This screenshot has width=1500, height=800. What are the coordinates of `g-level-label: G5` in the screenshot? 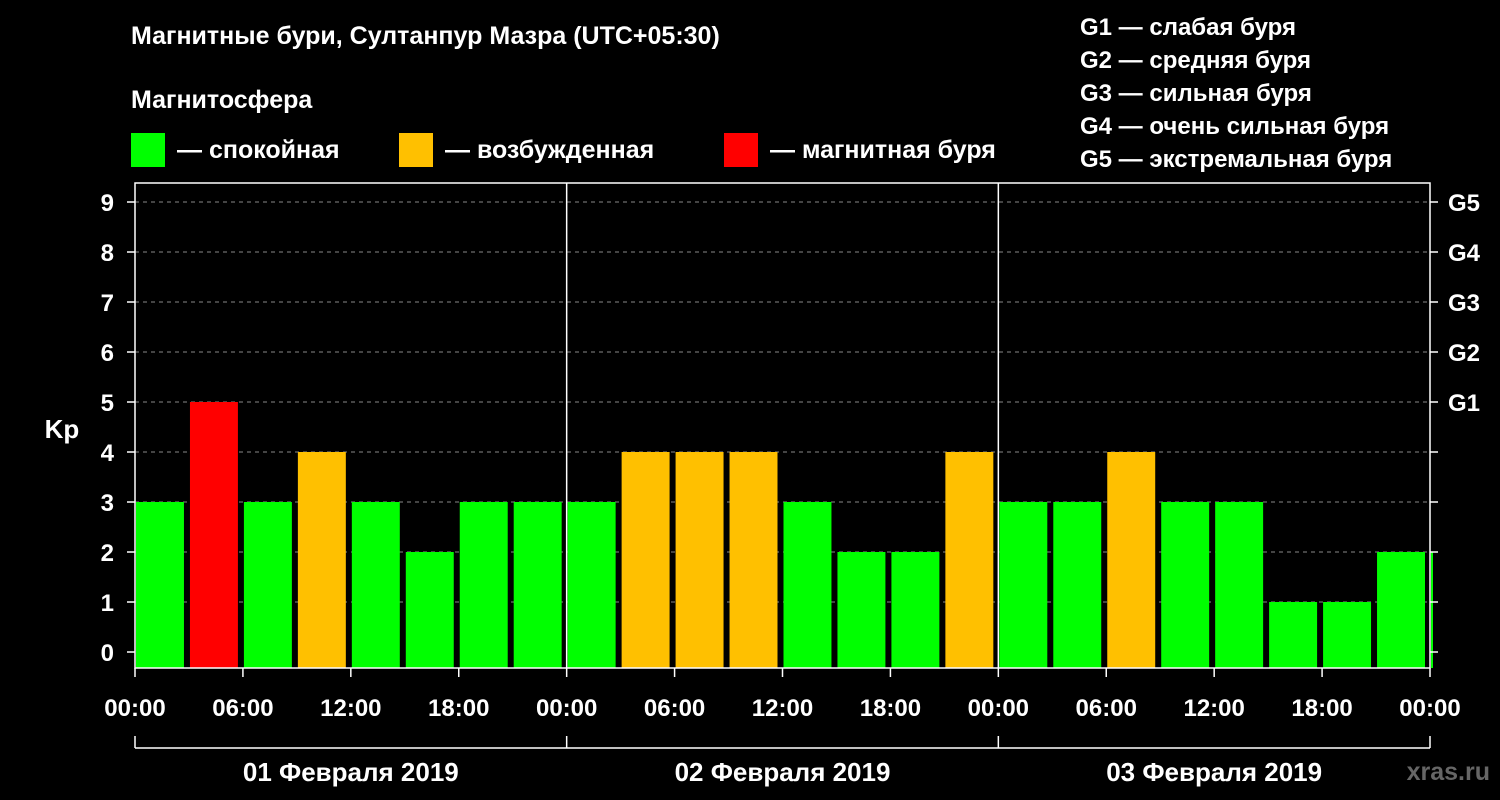 It's located at (1464, 203).